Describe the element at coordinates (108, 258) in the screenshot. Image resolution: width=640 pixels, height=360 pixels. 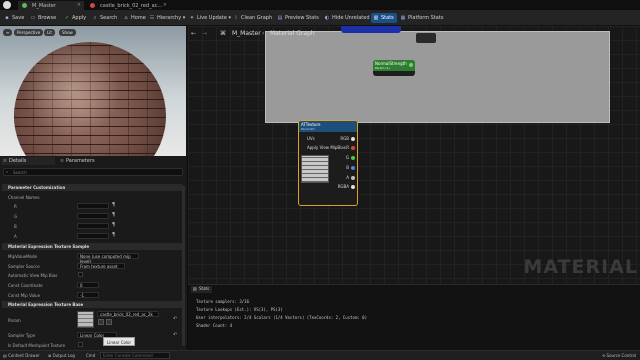
I see `mip-mode-select: None (use computed mip level)` at that location.